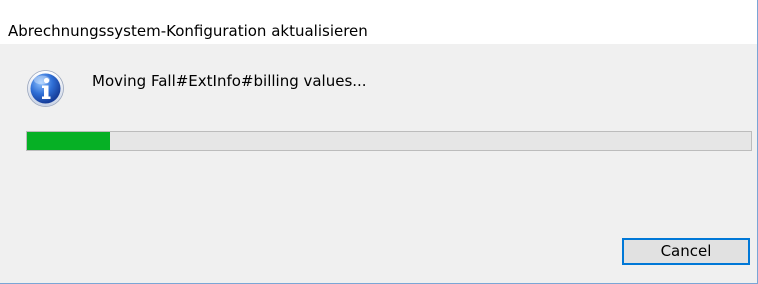  What do you see at coordinates (45, 88) in the screenshot?
I see `info-icon` at bounding box center [45, 88].